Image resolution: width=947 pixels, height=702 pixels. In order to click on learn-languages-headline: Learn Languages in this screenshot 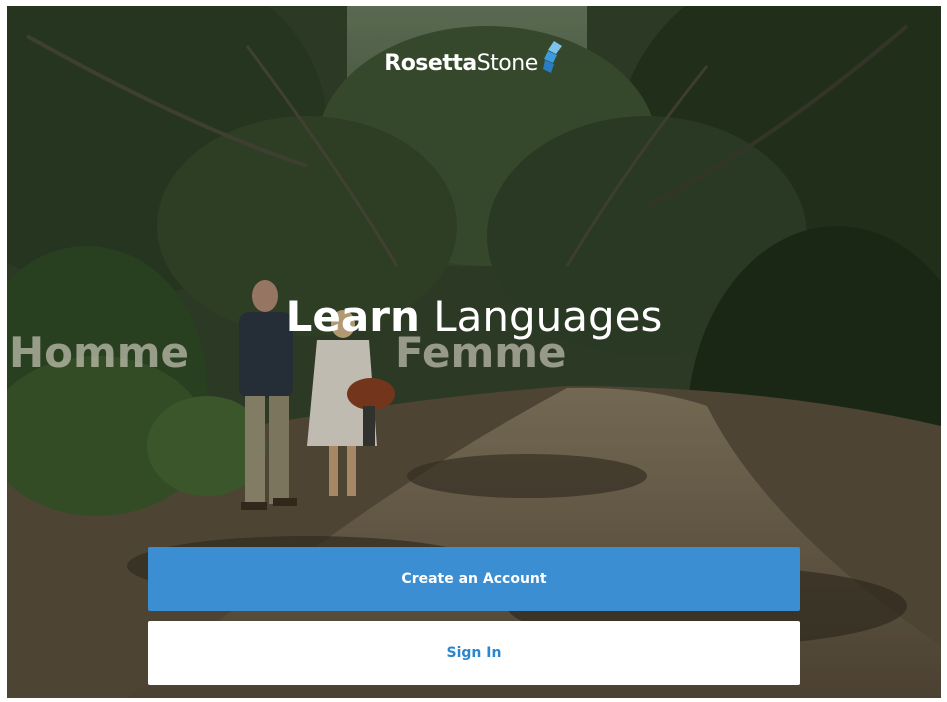, I will do `click(474, 316)`.